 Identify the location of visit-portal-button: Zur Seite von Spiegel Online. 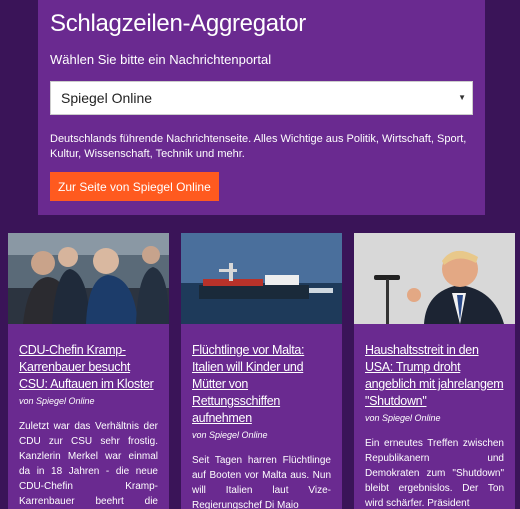
(134, 186).